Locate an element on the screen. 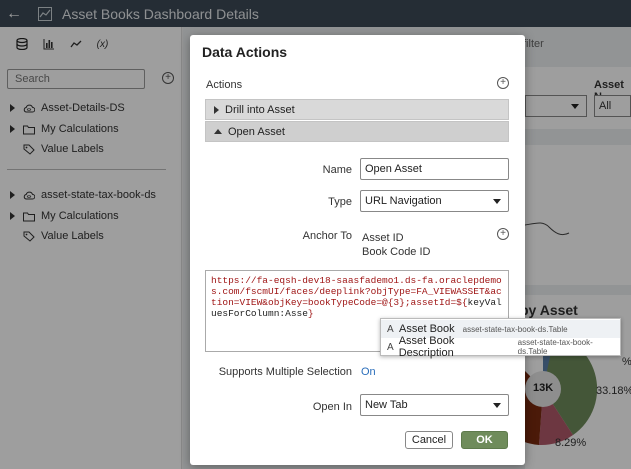 This screenshot has width=631, height=469. name-value: Open Asset is located at coordinates (393, 169).